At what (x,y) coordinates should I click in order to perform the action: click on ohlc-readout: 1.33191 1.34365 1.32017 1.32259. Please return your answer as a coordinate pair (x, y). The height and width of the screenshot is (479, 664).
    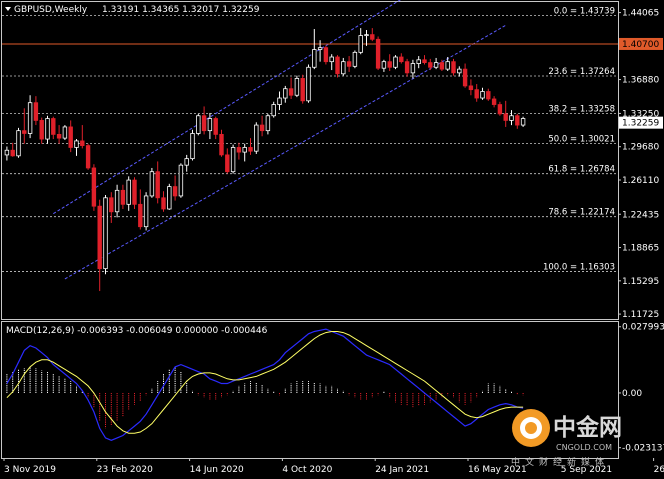
    Looking at the image, I should click on (181, 10).